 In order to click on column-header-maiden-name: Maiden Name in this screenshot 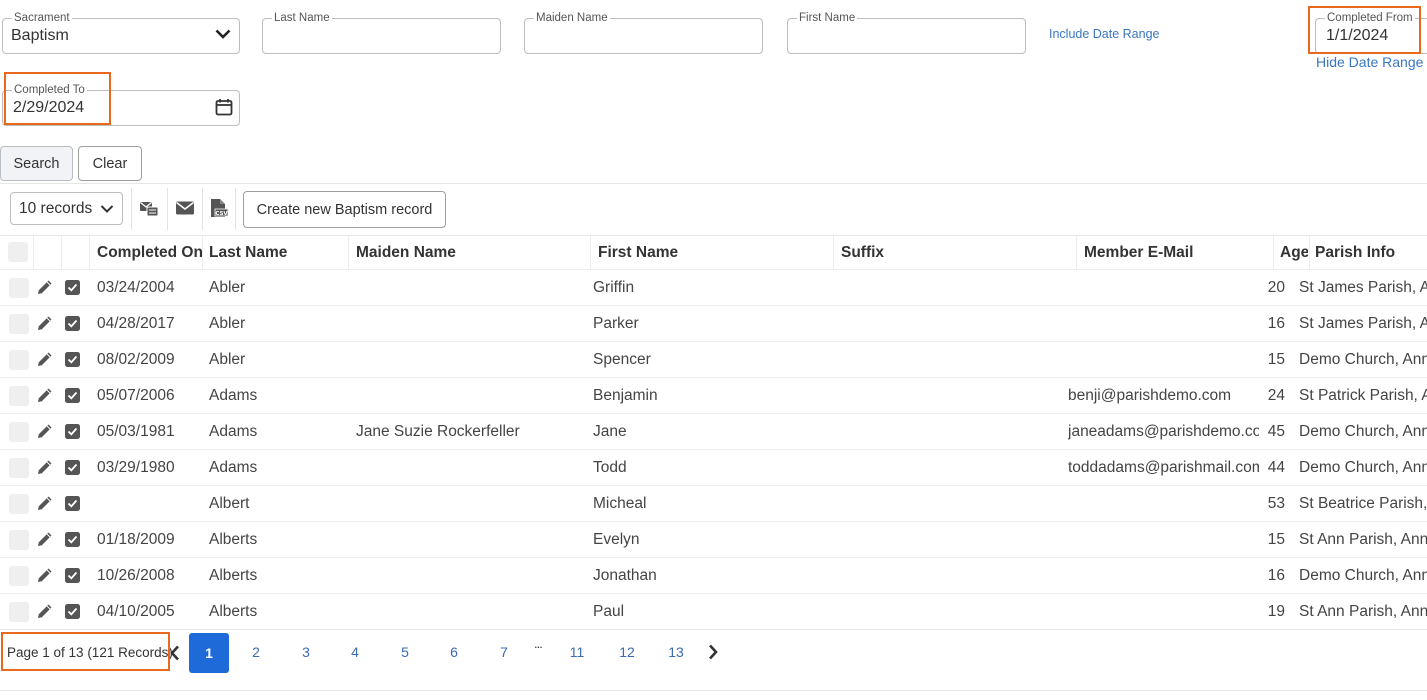, I will do `click(471, 253)`.